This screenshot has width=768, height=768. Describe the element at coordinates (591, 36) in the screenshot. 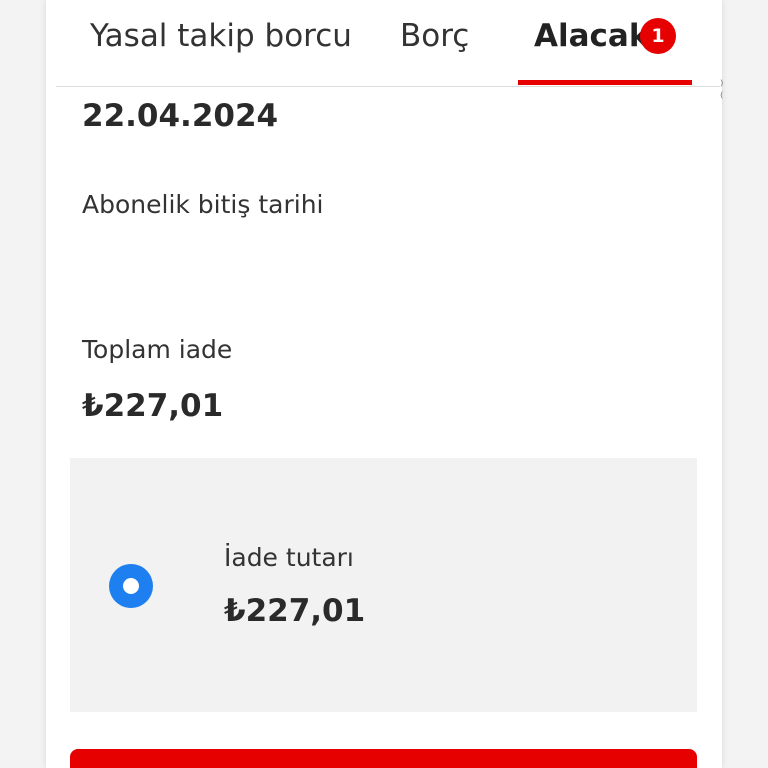

I see `tab-credit: Alacak` at that location.